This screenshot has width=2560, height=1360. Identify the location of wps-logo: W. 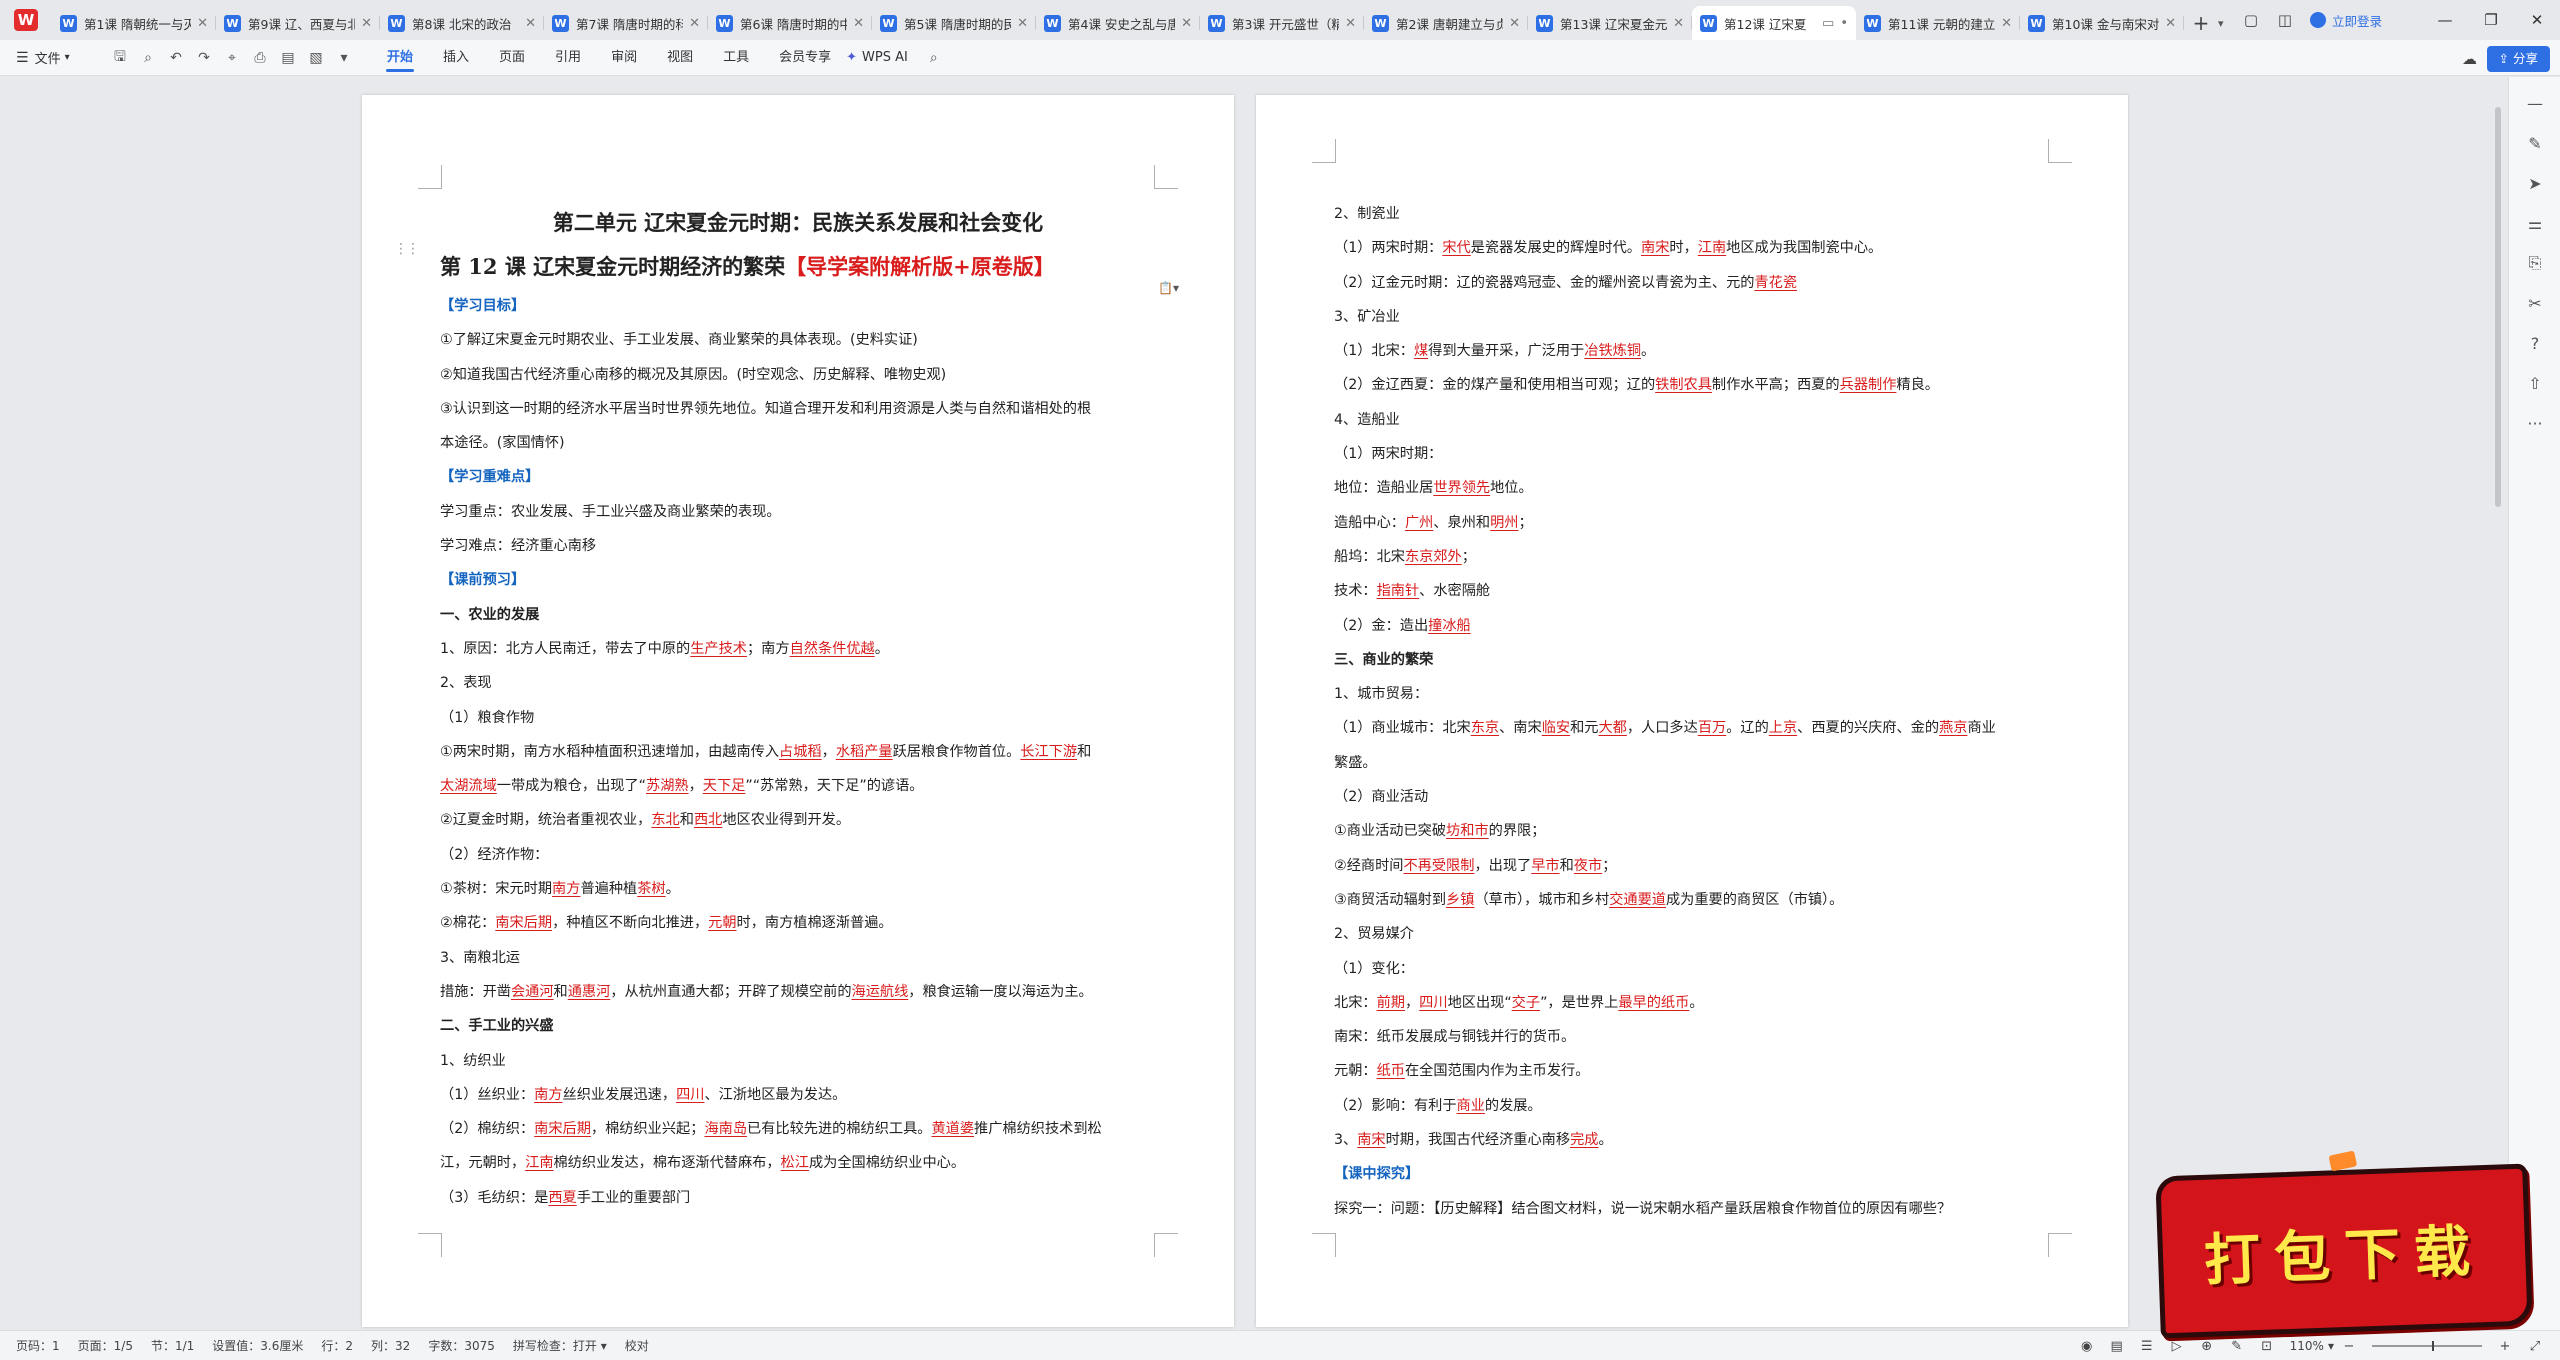
(26, 20).